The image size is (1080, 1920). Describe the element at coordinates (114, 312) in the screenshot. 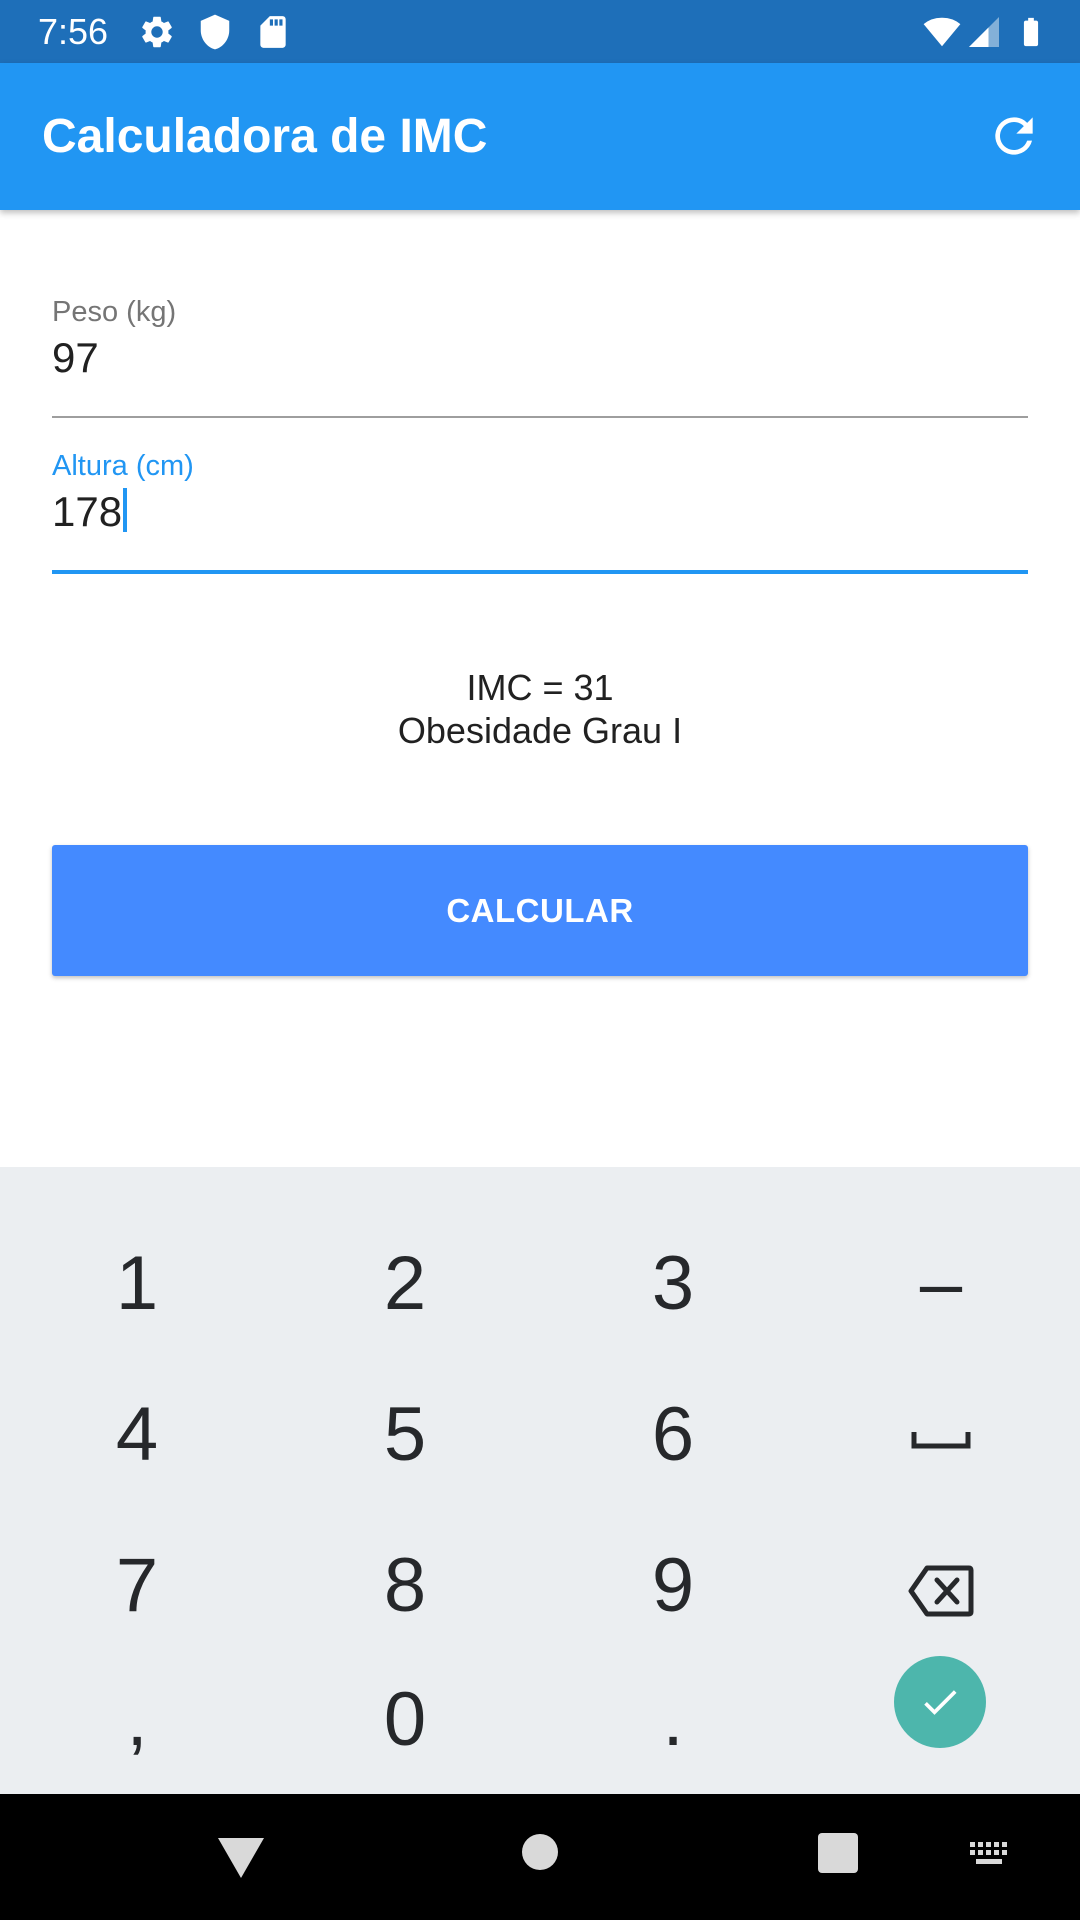

I see `weight-label: Peso (kg)` at that location.